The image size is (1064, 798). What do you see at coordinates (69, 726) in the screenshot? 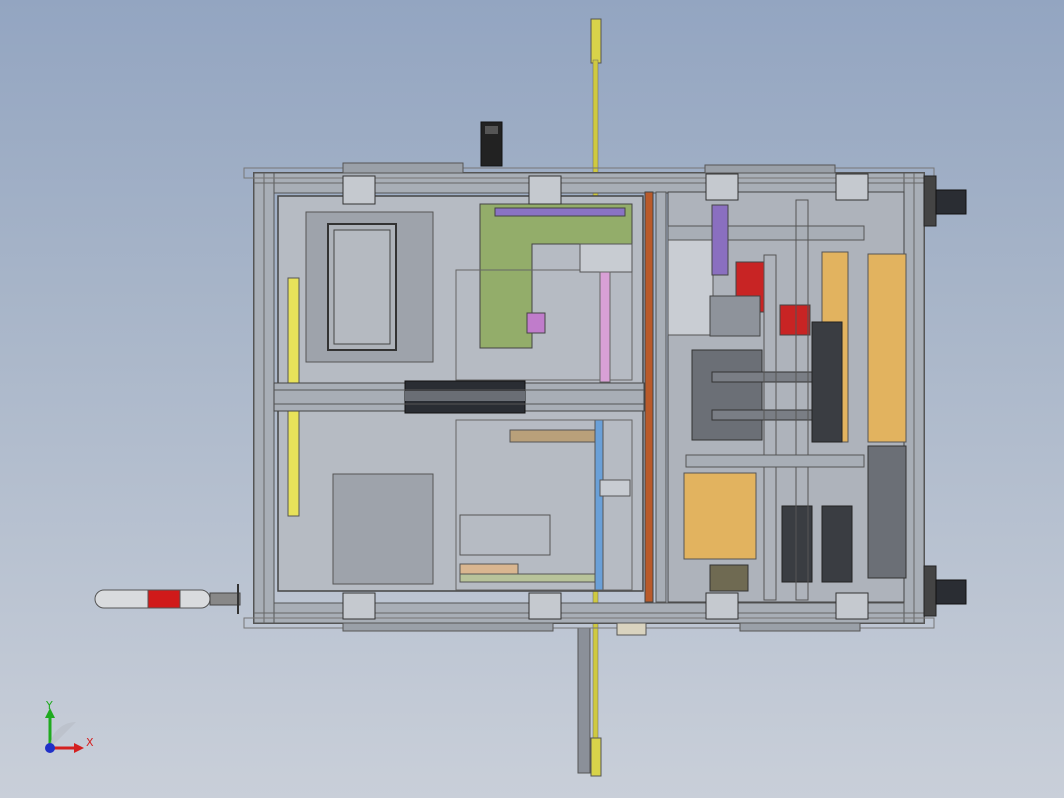
I see `axis-triad: X Y` at bounding box center [69, 726].